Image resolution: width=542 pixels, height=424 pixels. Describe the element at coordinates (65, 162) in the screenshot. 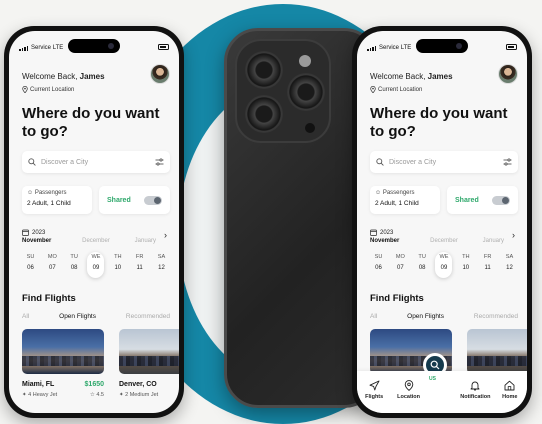

I see `search-placeholder: Discover a City` at that location.